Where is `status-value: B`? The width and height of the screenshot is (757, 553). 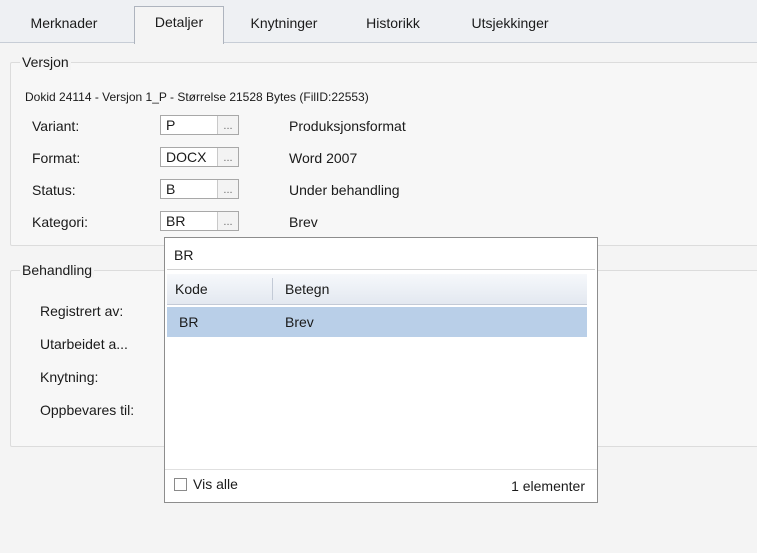
status-value: B is located at coordinates (171, 189).